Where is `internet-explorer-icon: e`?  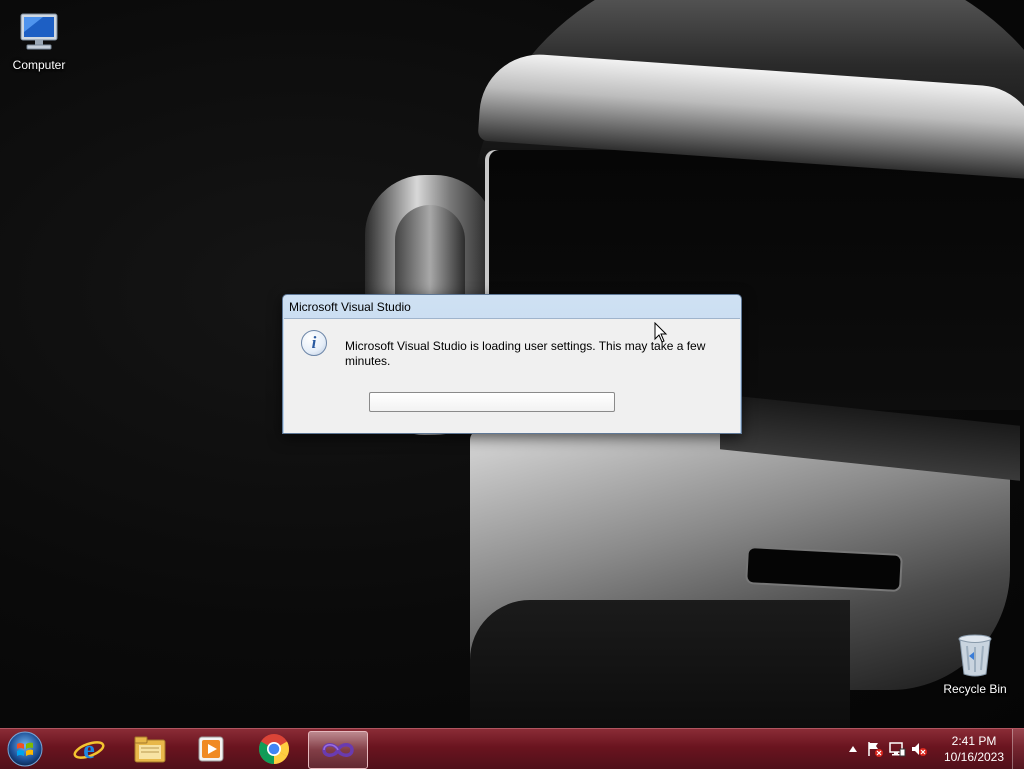
internet-explorer-icon: e is located at coordinates (89, 749).